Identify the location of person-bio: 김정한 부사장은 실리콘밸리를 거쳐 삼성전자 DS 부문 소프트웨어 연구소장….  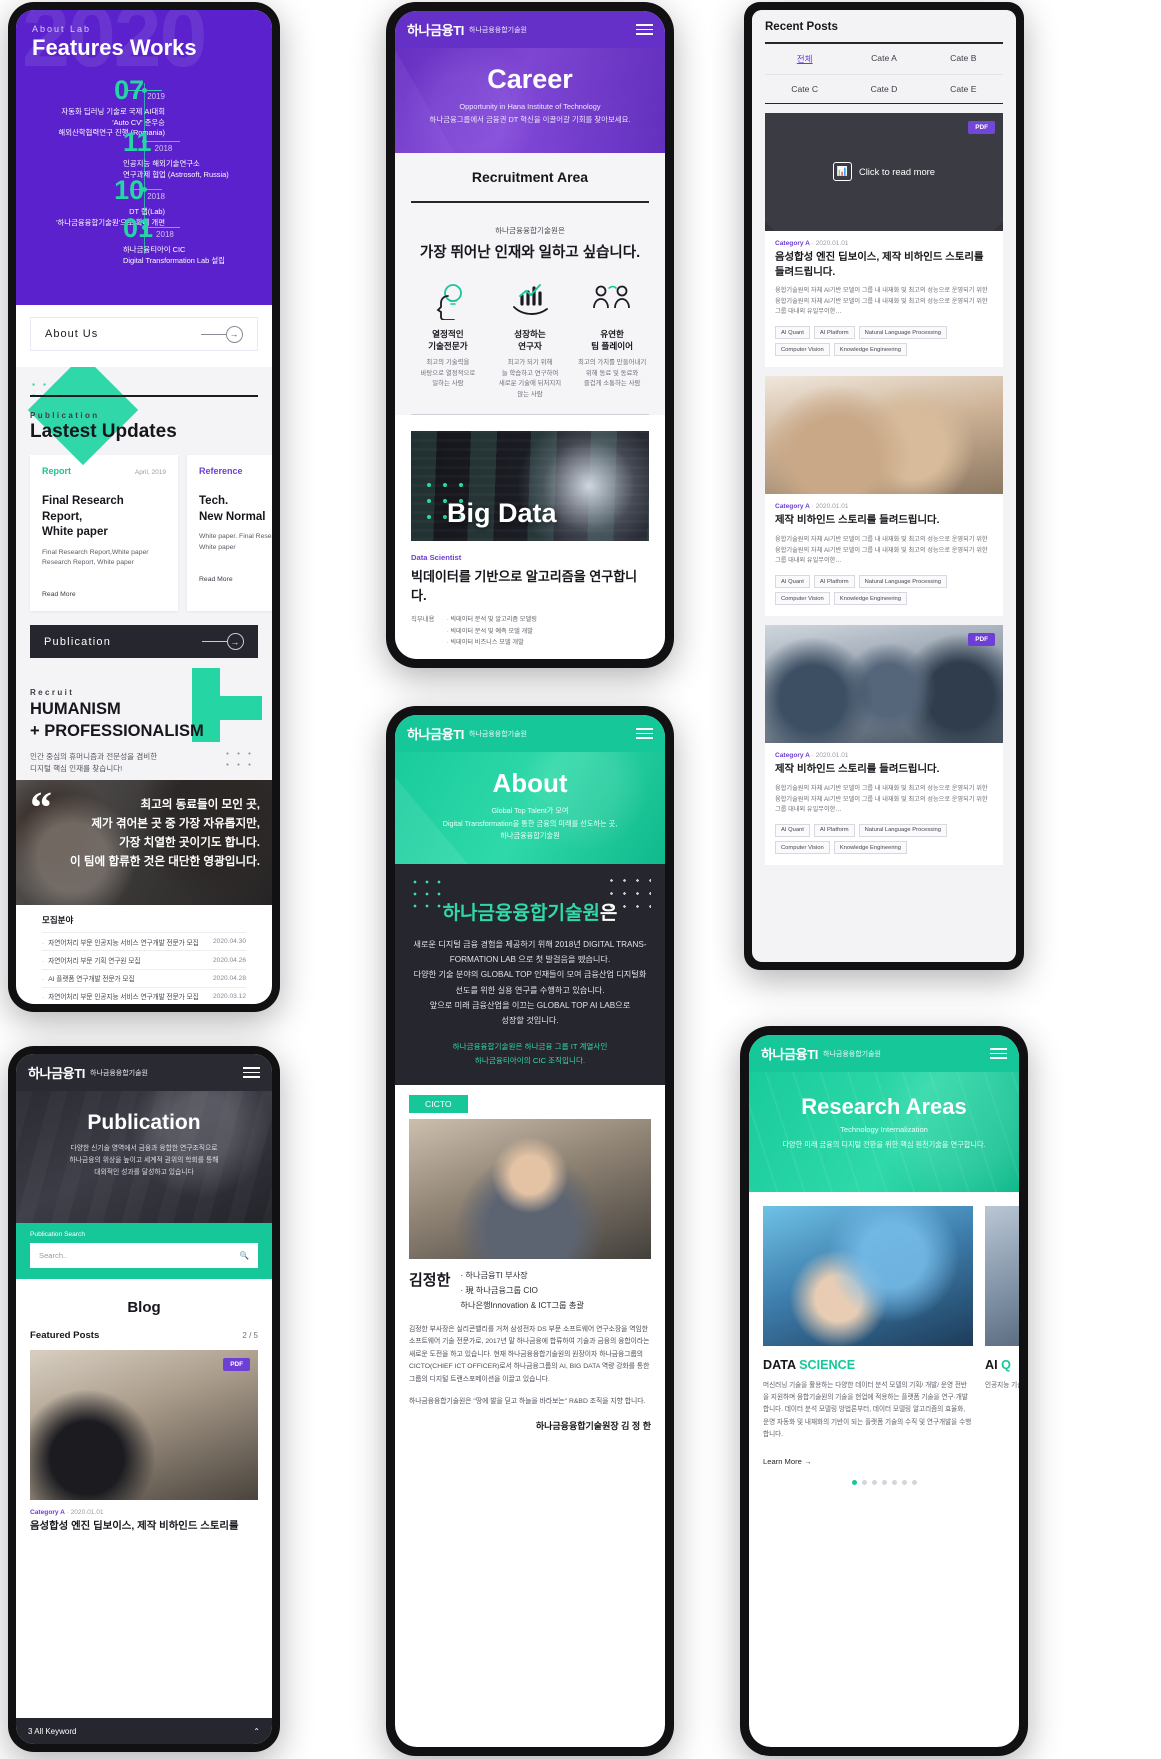
(529, 1354).